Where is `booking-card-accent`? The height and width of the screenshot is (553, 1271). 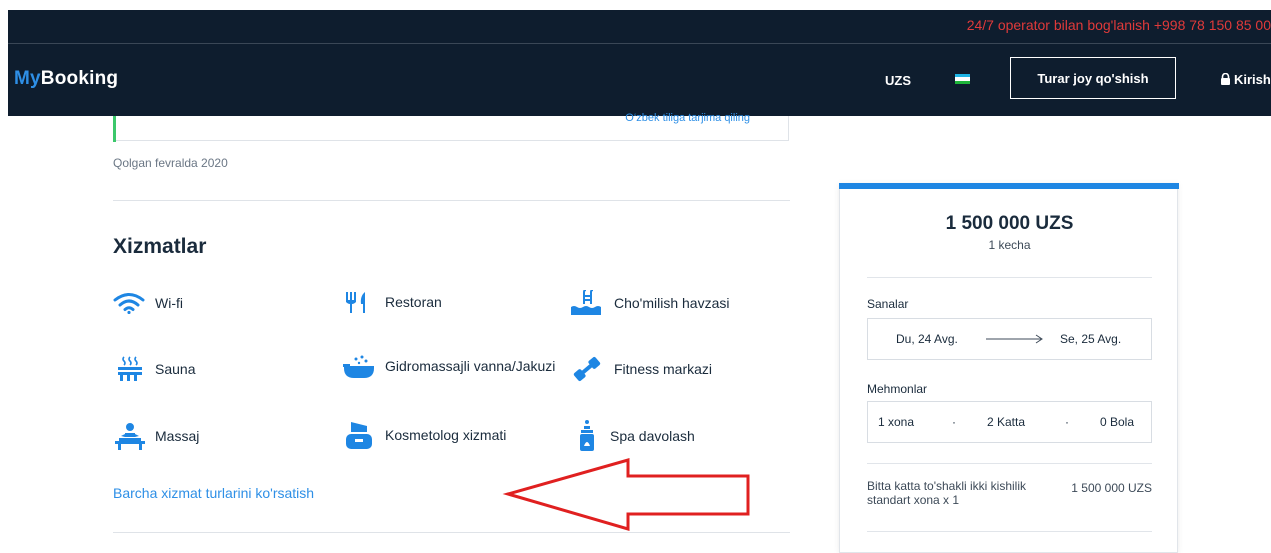 booking-card-accent is located at coordinates (1009, 186).